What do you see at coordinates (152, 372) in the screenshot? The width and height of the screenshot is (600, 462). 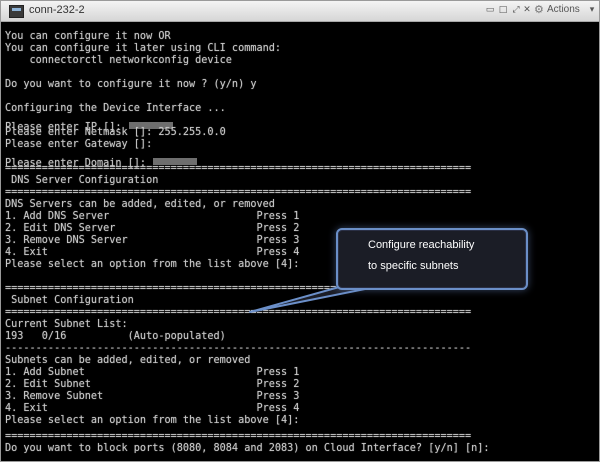 I see `terminal-line: 1. Add Subnet Press 1` at bounding box center [152, 372].